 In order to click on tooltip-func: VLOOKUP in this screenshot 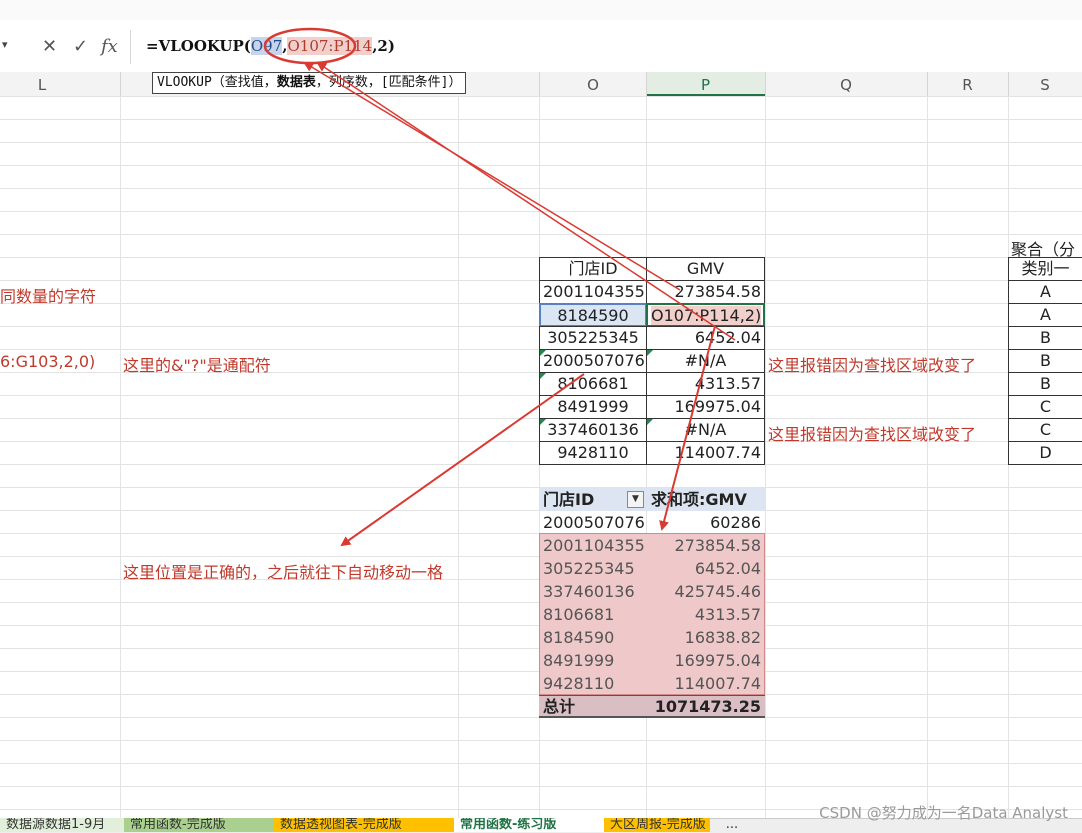, I will do `click(184, 82)`.